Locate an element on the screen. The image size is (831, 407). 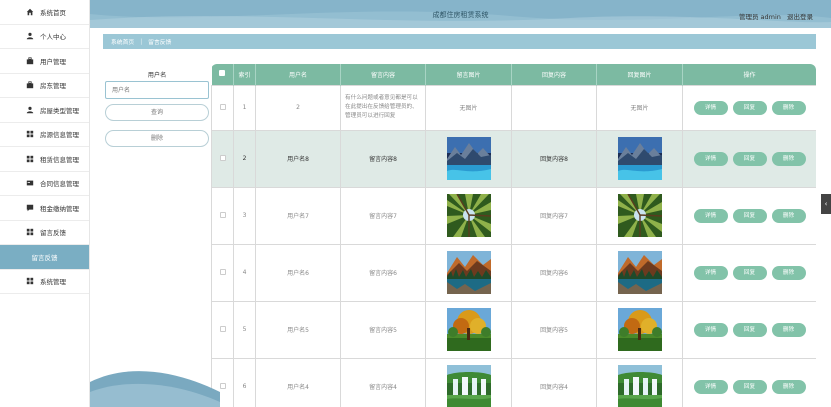
table-header-row: 索引 用户名 留言内容 留言图片 回复内容 回复图片 操作 is located at coordinates (513, 74).